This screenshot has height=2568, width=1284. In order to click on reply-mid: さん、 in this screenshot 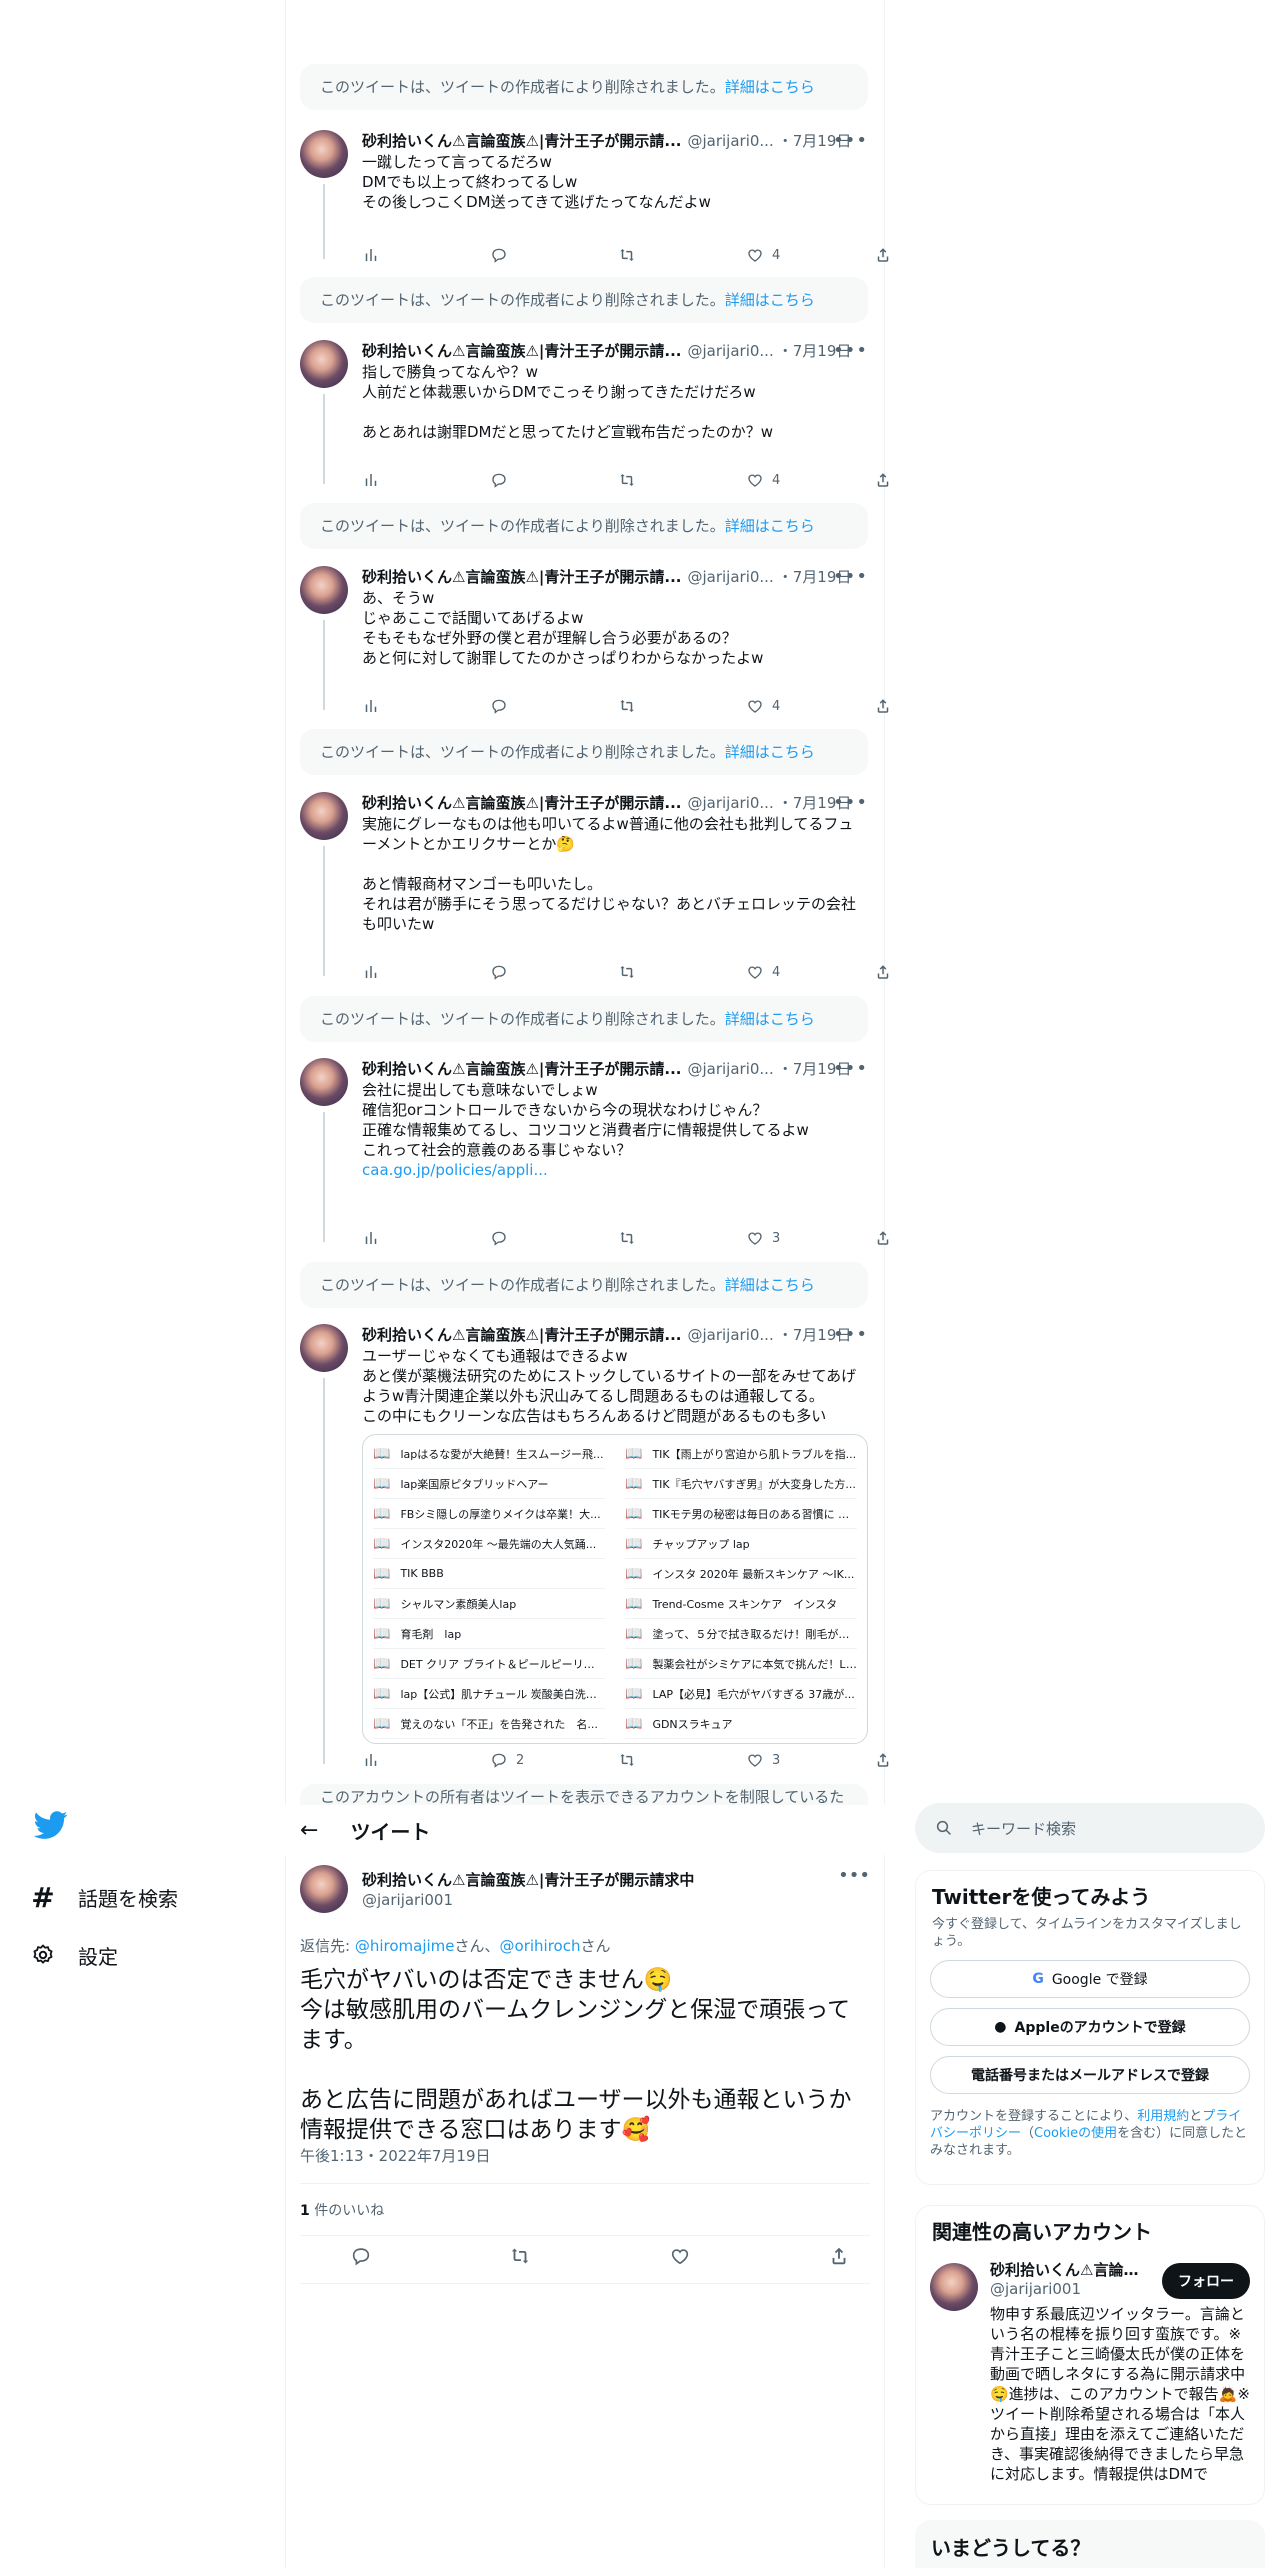, I will do `click(477, 1946)`.